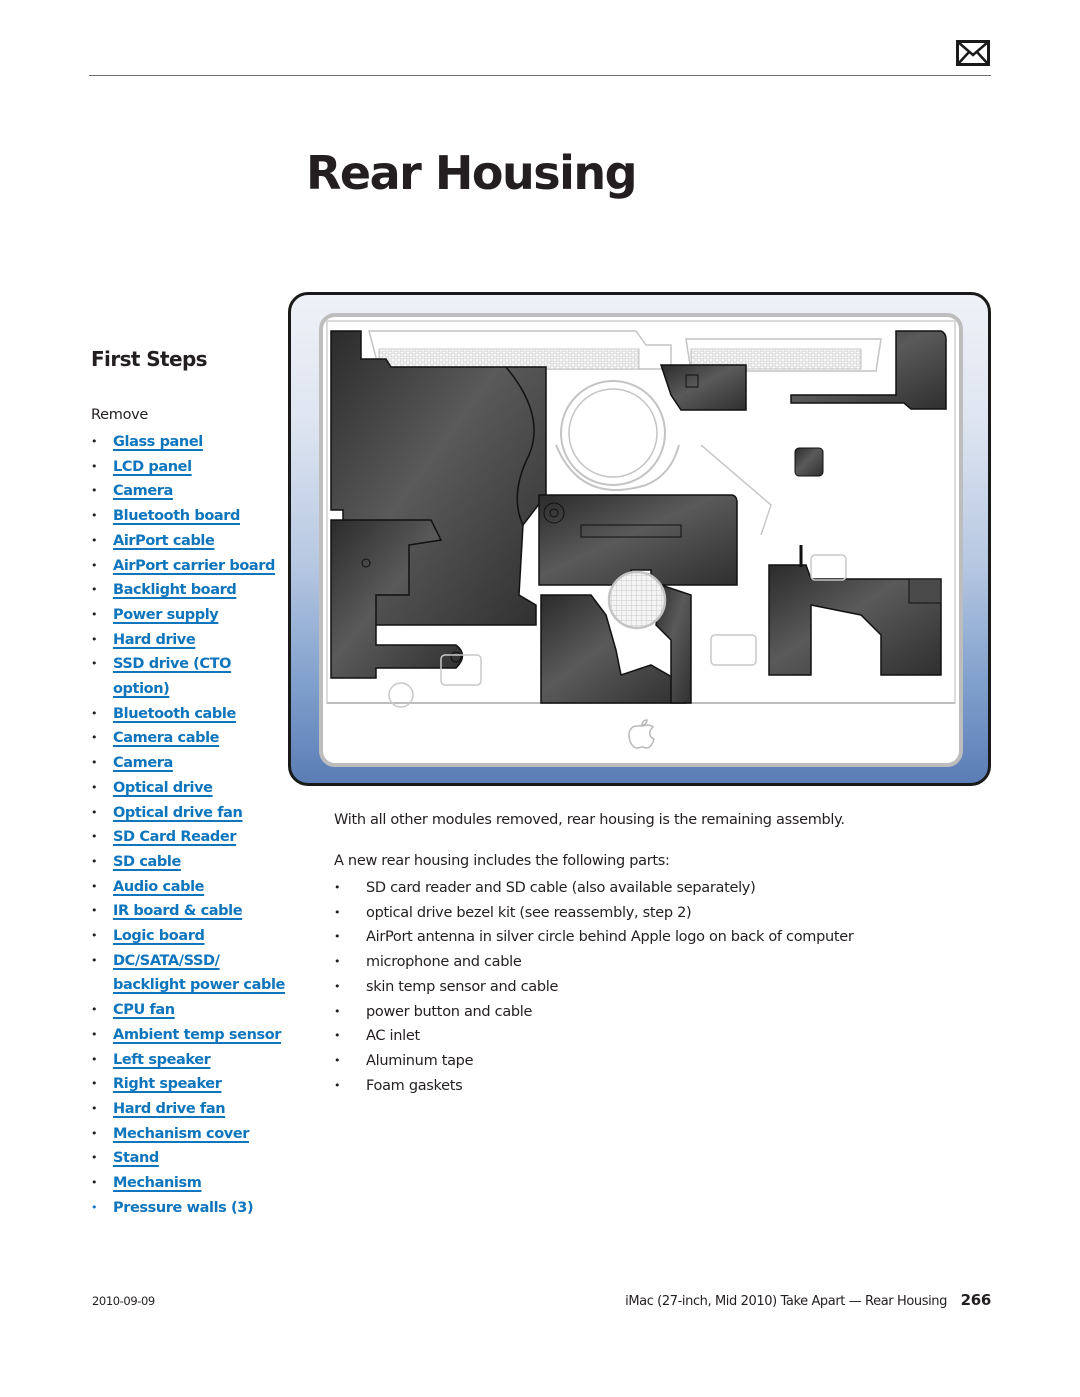 This screenshot has height=1397, width=1080. I want to click on step-list-item: Bluetooth cable, so click(188, 714).